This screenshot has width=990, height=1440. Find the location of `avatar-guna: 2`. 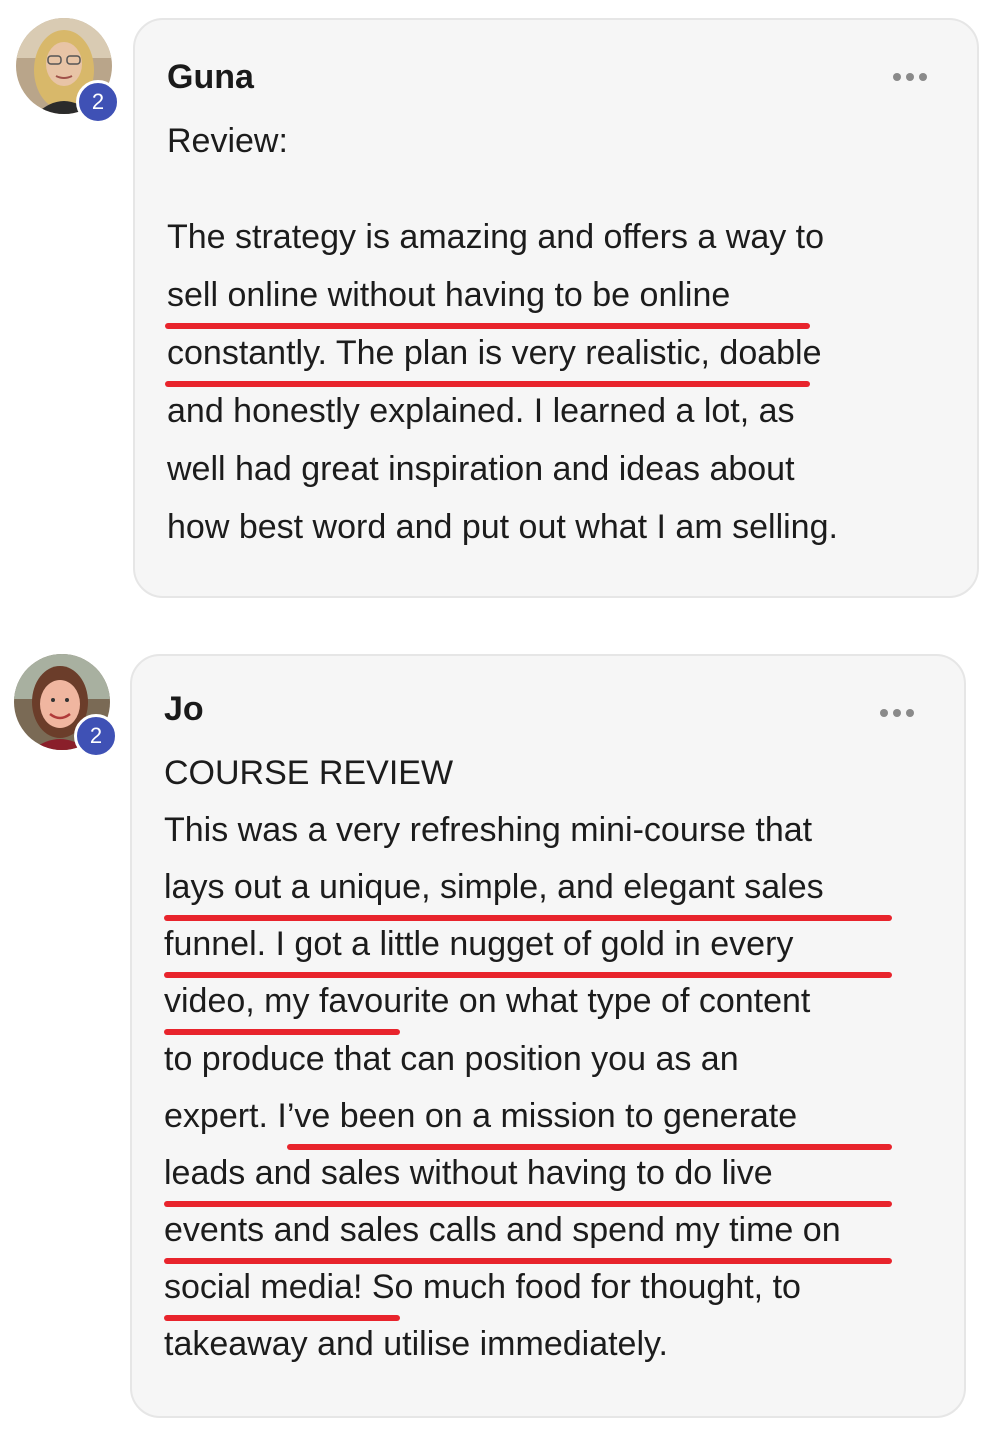

avatar-guna: 2 is located at coordinates (68, 71).